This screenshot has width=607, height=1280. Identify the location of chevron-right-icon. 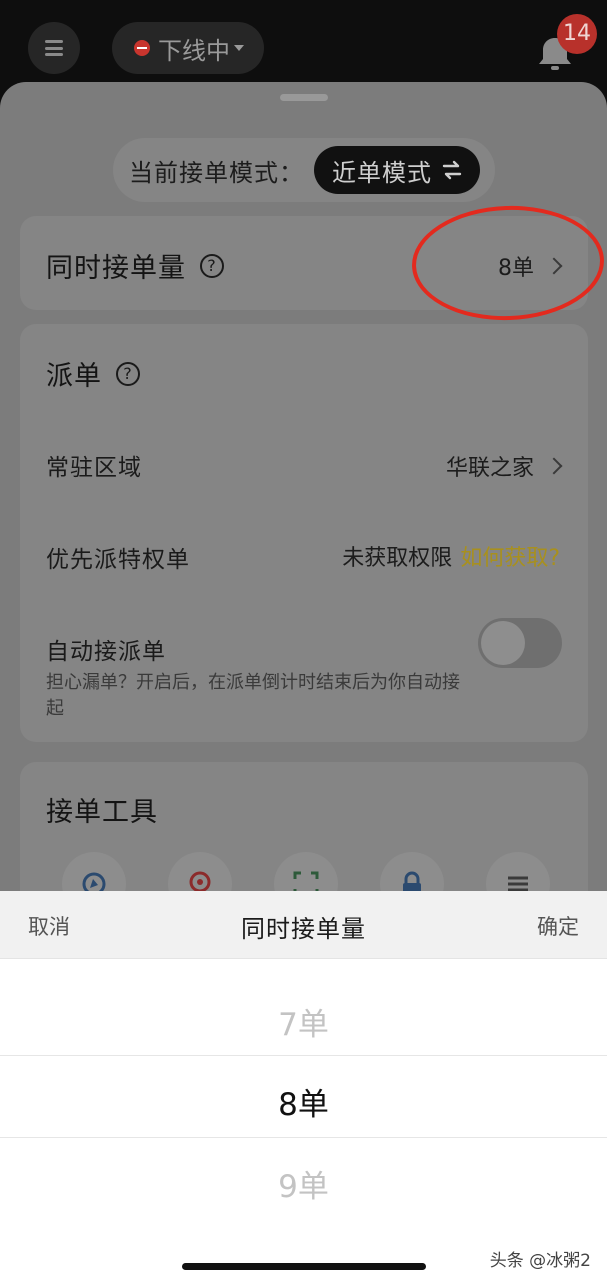
(554, 466).